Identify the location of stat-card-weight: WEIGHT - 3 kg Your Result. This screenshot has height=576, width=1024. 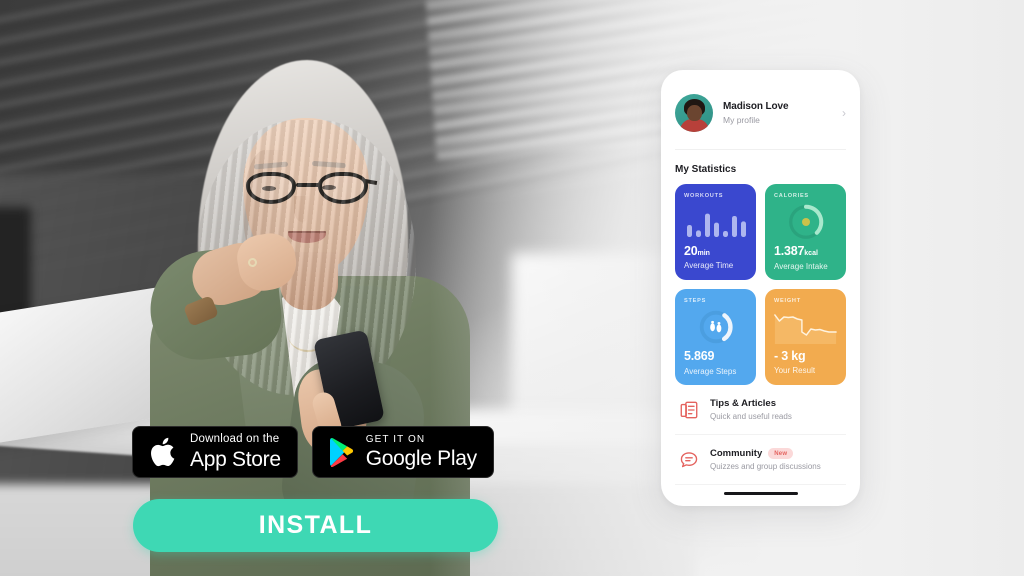
(805, 337).